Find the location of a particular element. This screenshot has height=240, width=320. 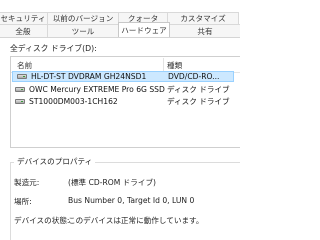

drive-row-hdd: ST1000DM003-1CH162 ディスク ドライブ is located at coordinates (125, 101).